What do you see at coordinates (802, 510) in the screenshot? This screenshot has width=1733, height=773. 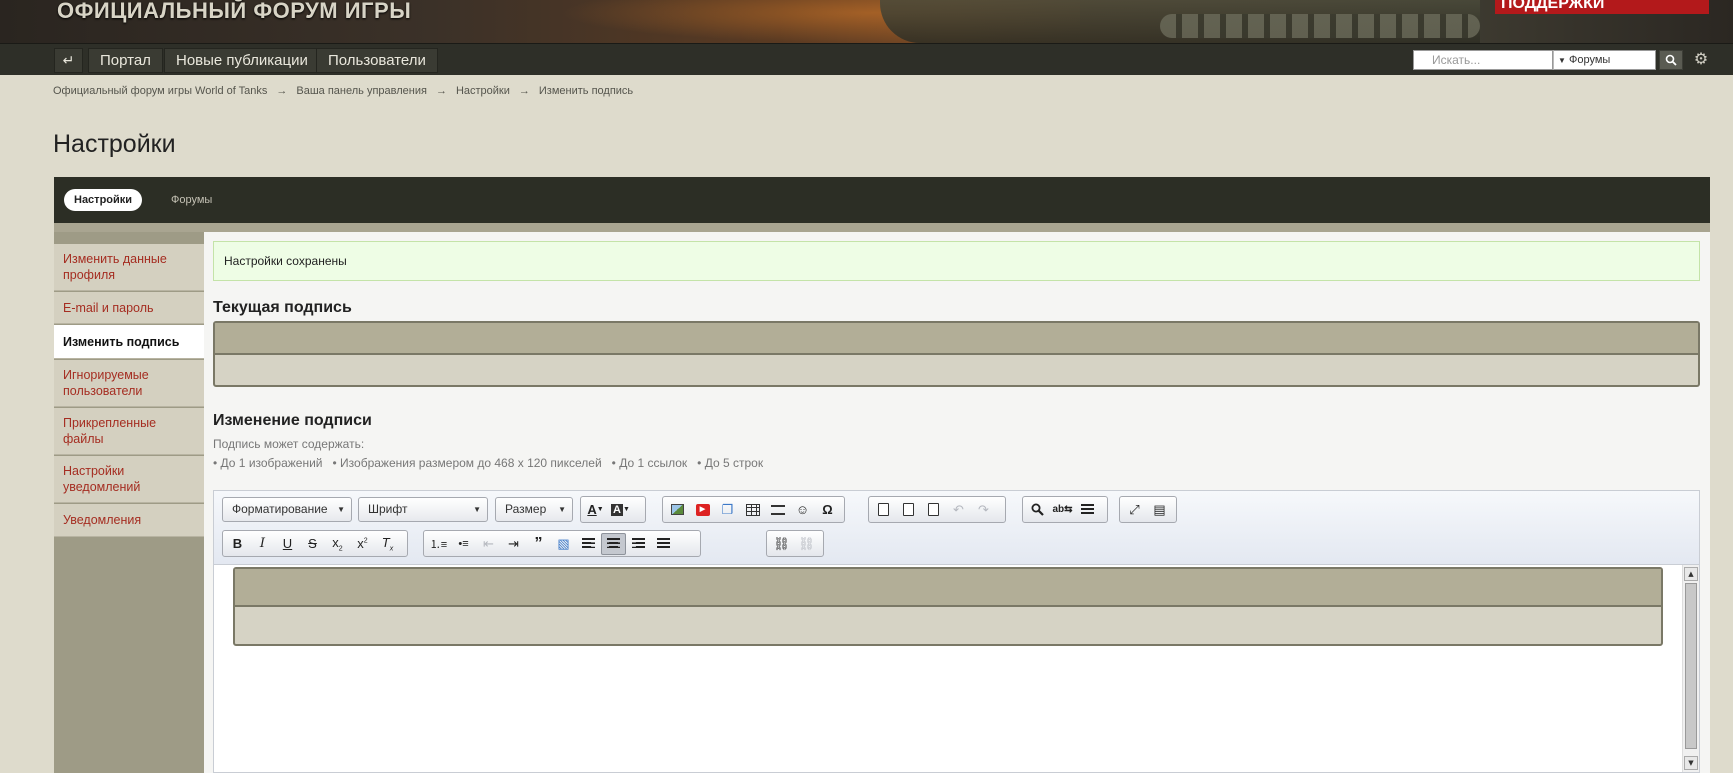 I see `emoticon-button: ☺` at bounding box center [802, 510].